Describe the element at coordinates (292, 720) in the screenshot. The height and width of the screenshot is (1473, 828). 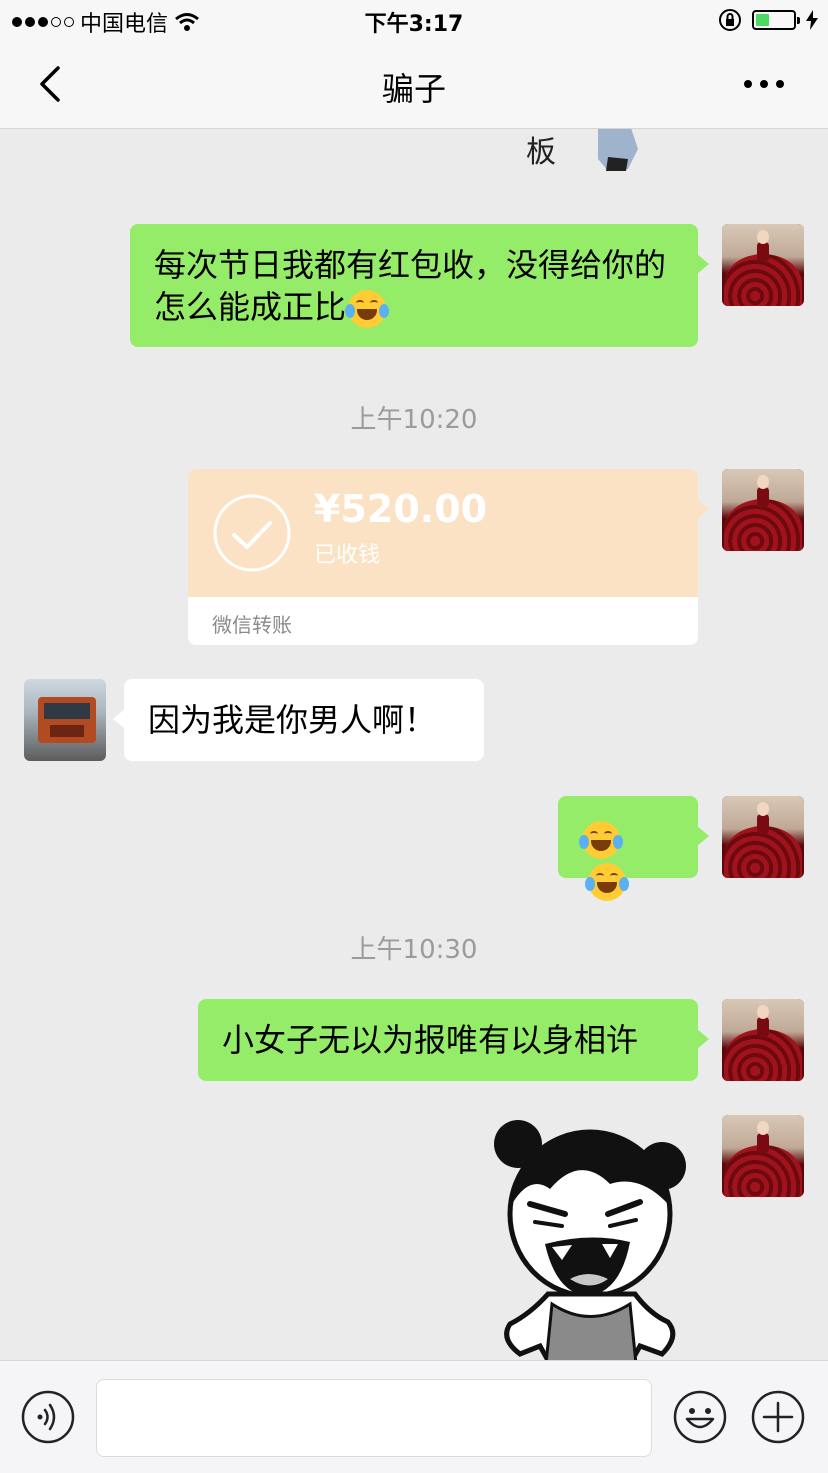
I see `message-text: 因为我是你男人啊！` at that location.